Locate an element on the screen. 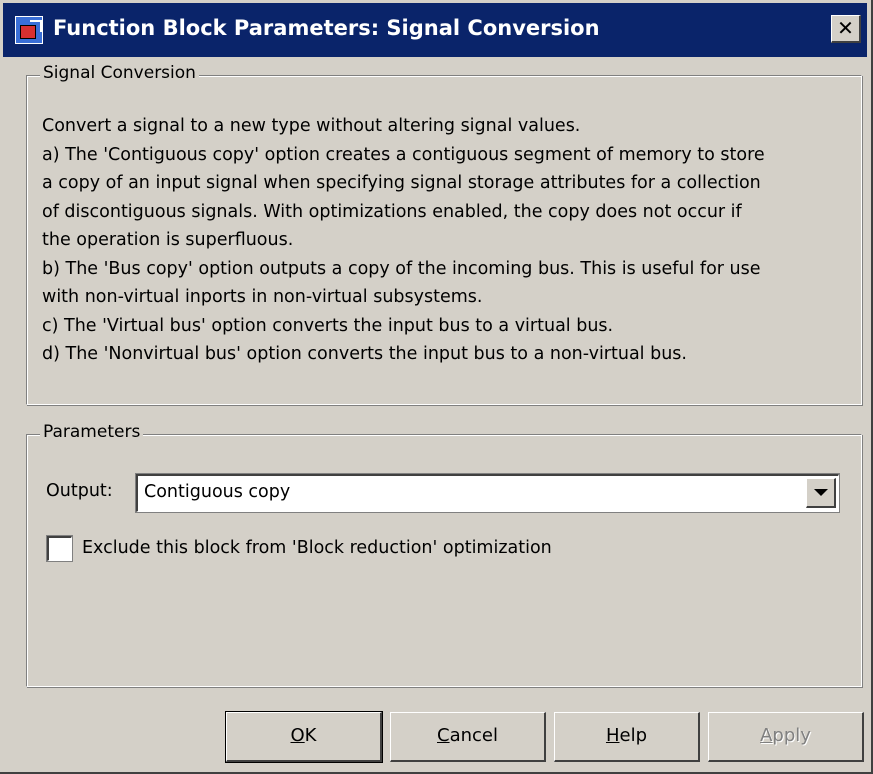 The width and height of the screenshot is (873, 774). help-button: Help is located at coordinates (627, 737).